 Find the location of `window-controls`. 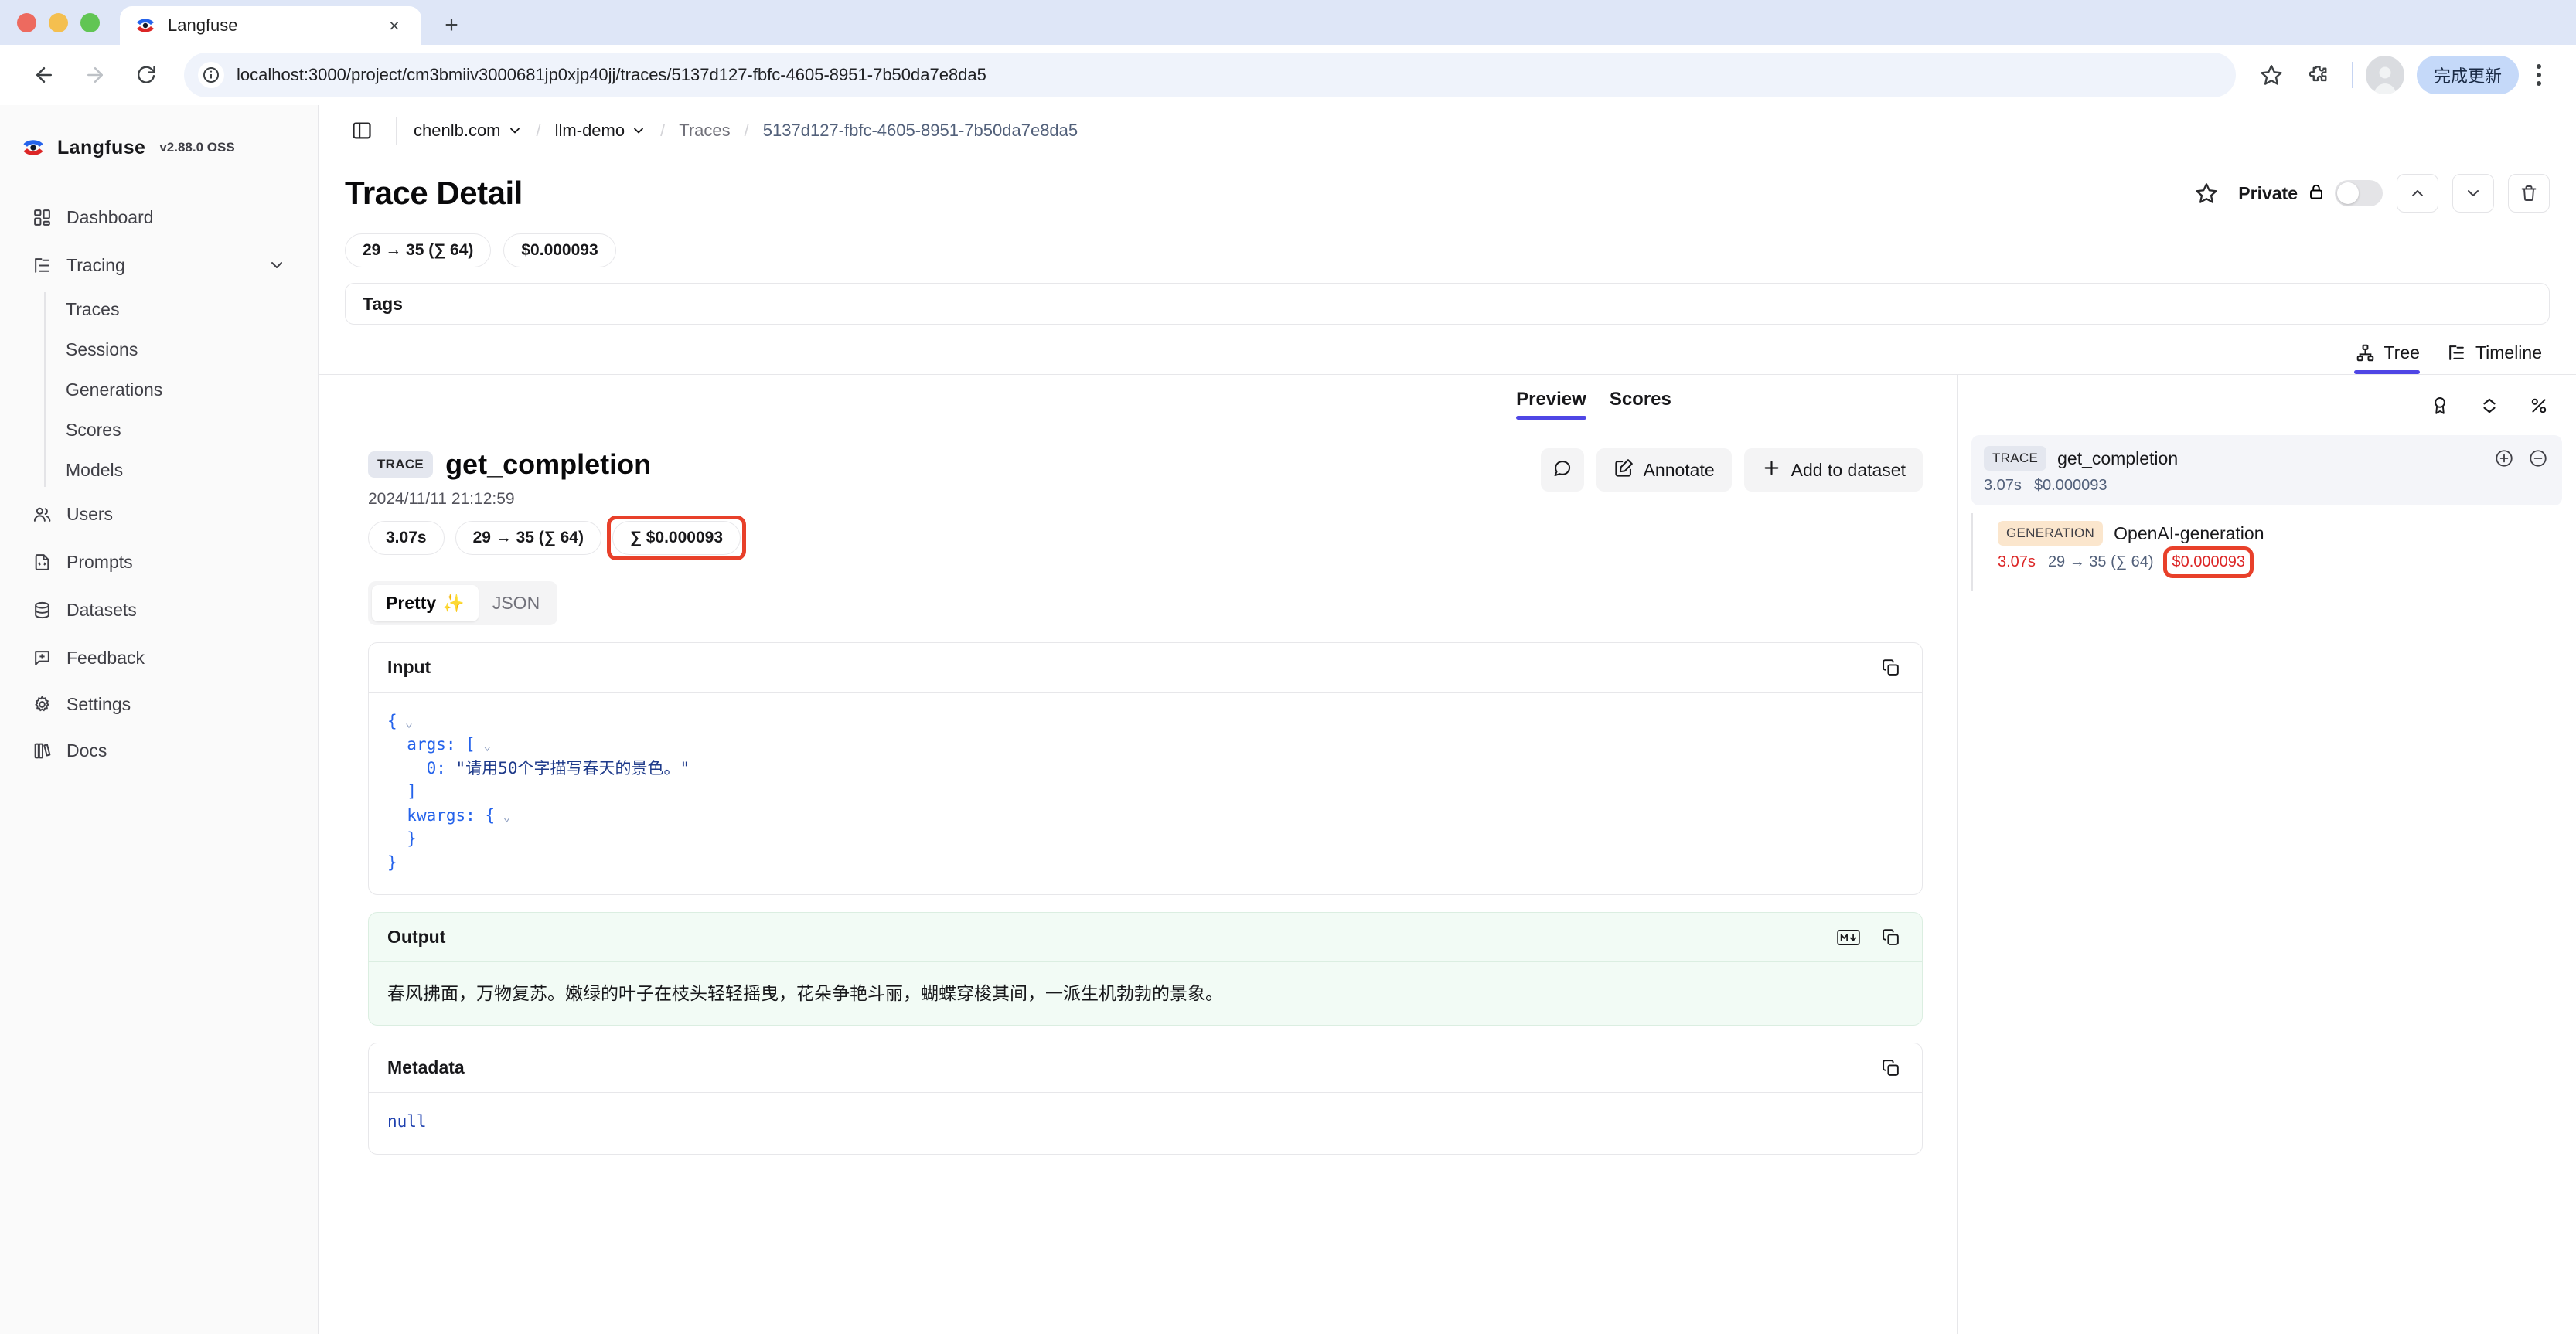

window-controls is located at coordinates (68, 22).